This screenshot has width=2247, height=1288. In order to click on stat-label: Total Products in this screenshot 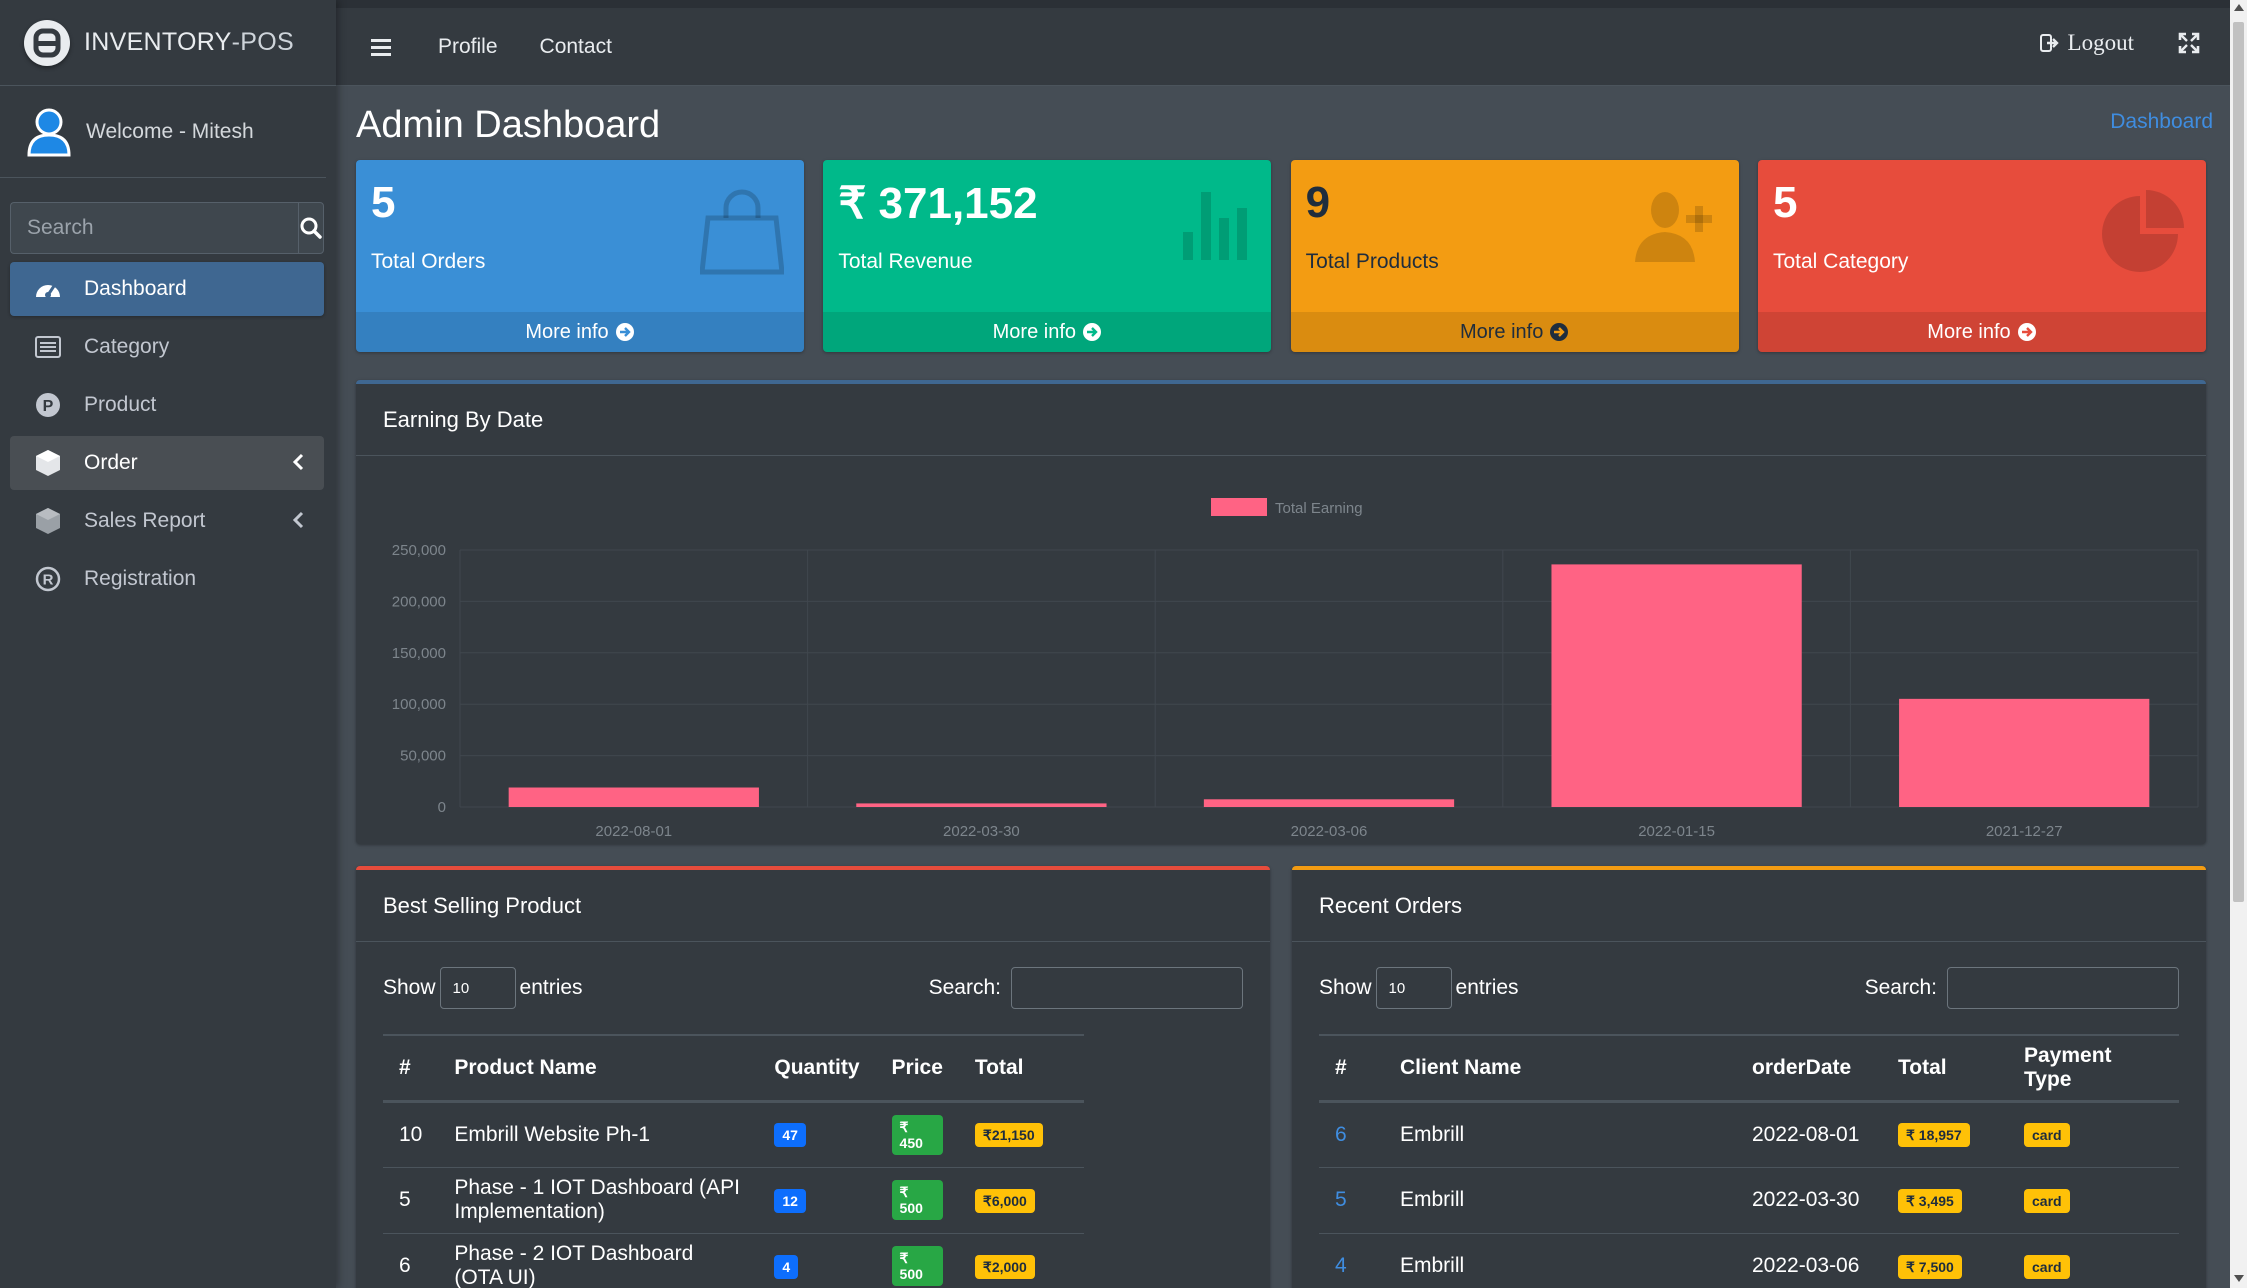, I will do `click(1372, 261)`.